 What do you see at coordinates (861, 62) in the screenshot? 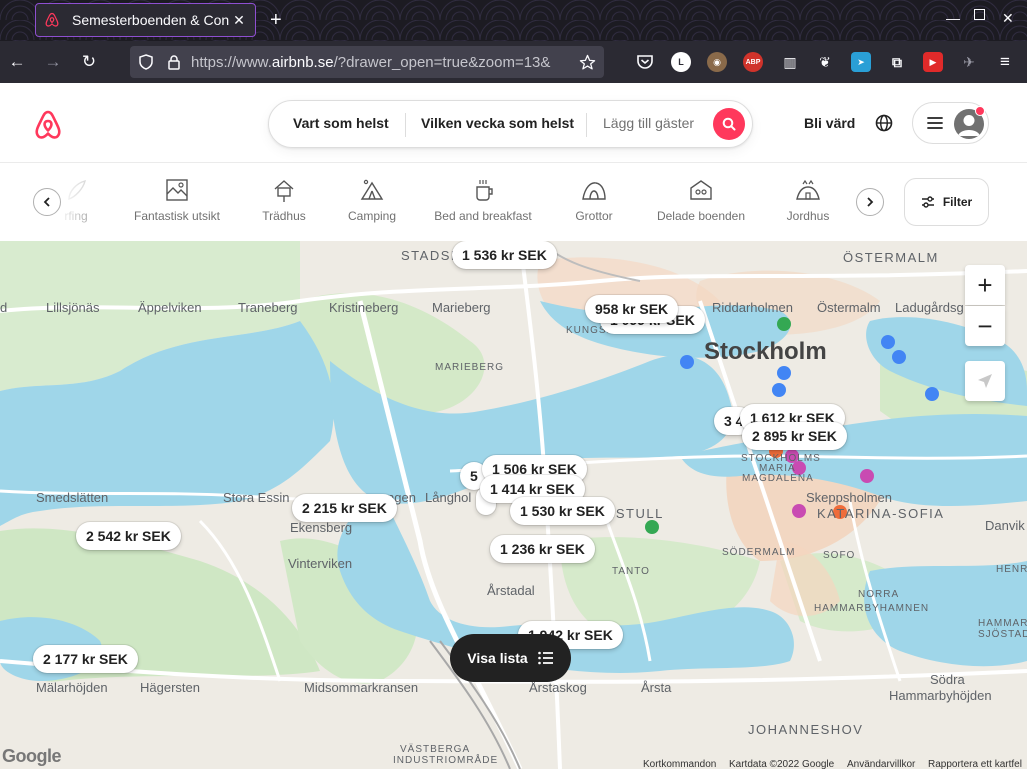
I see `extension-telegram-icon: ➤` at bounding box center [861, 62].